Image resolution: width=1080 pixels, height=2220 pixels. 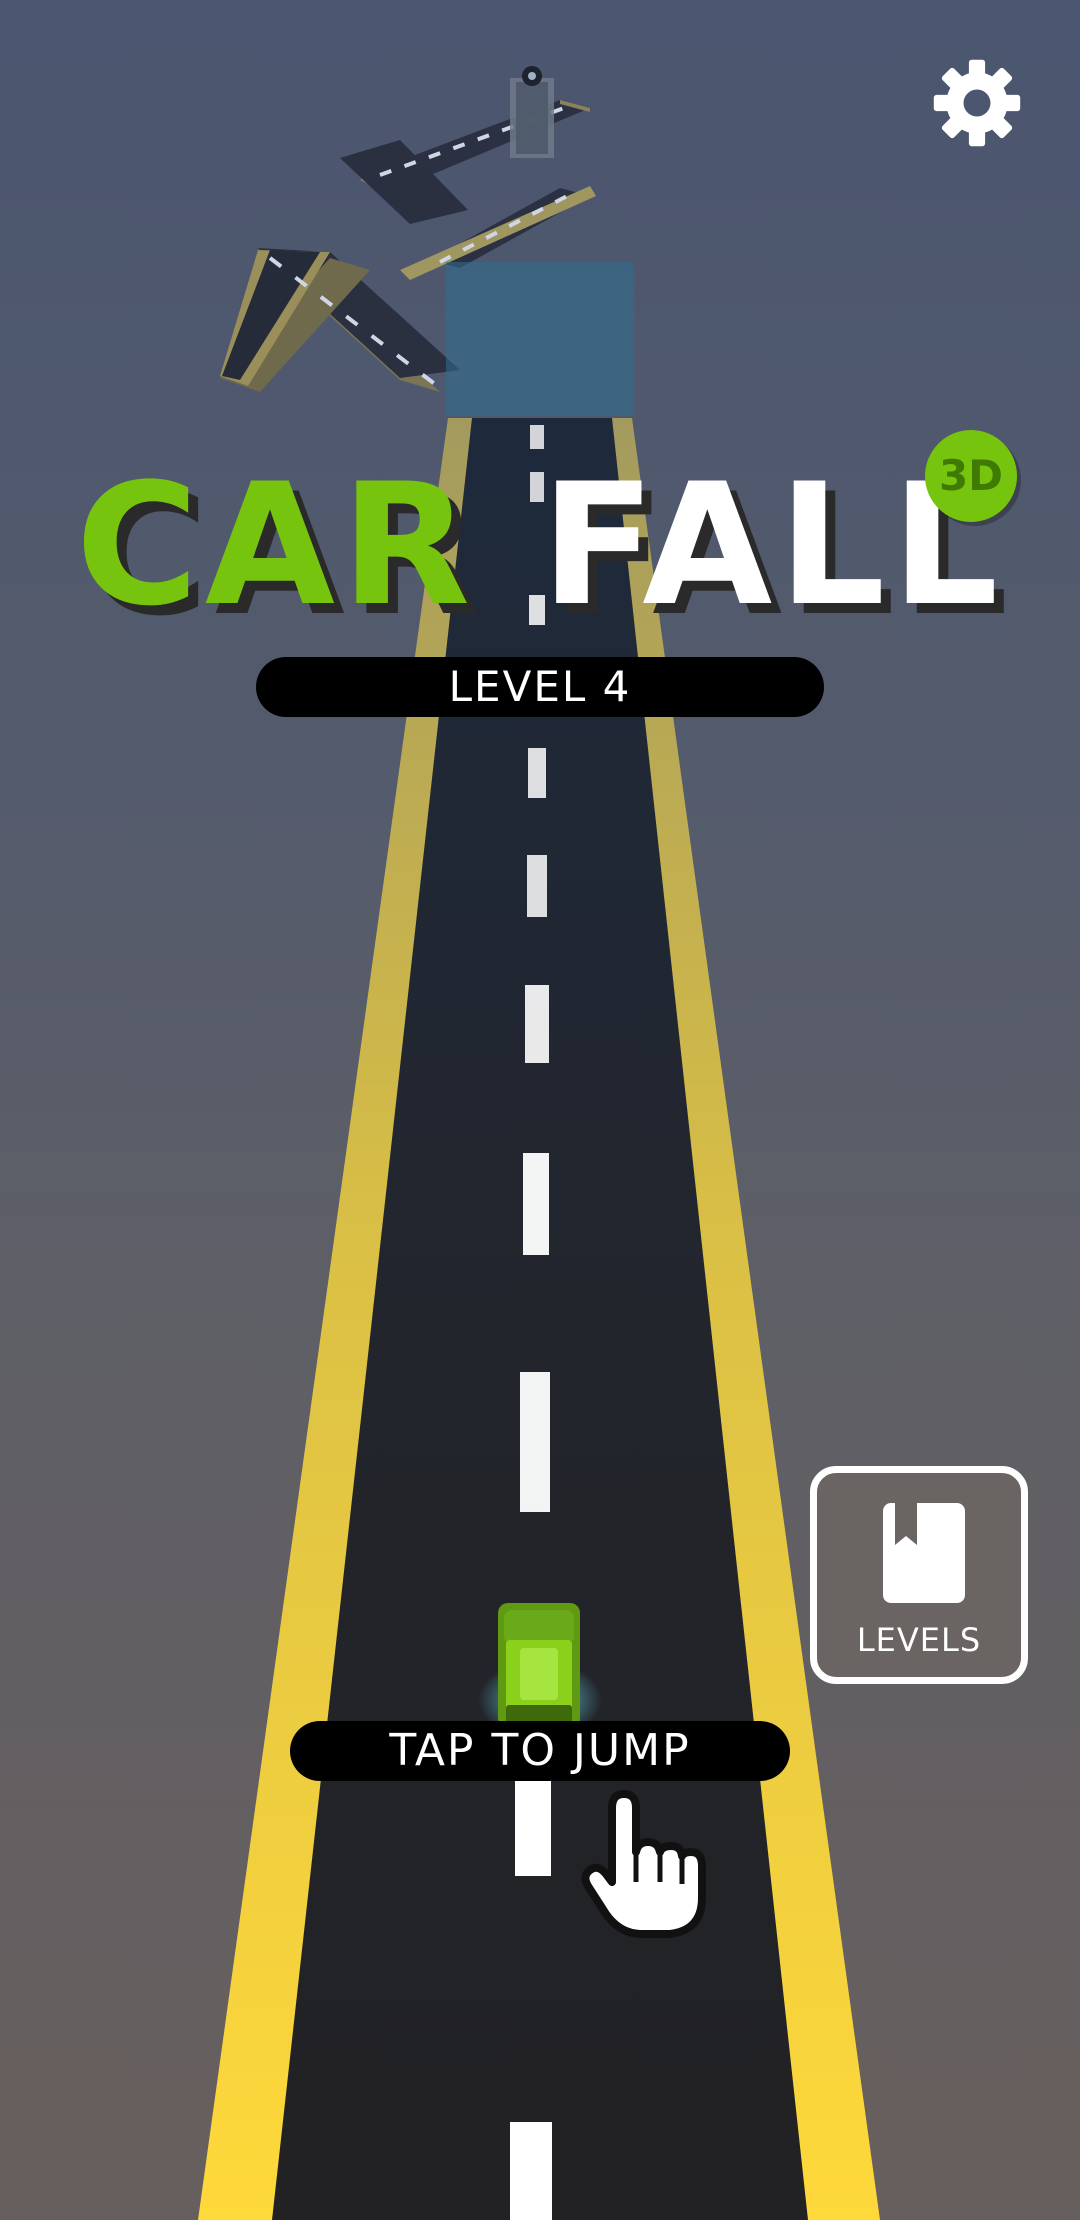 I want to click on gear-icon, so click(x=977, y=103).